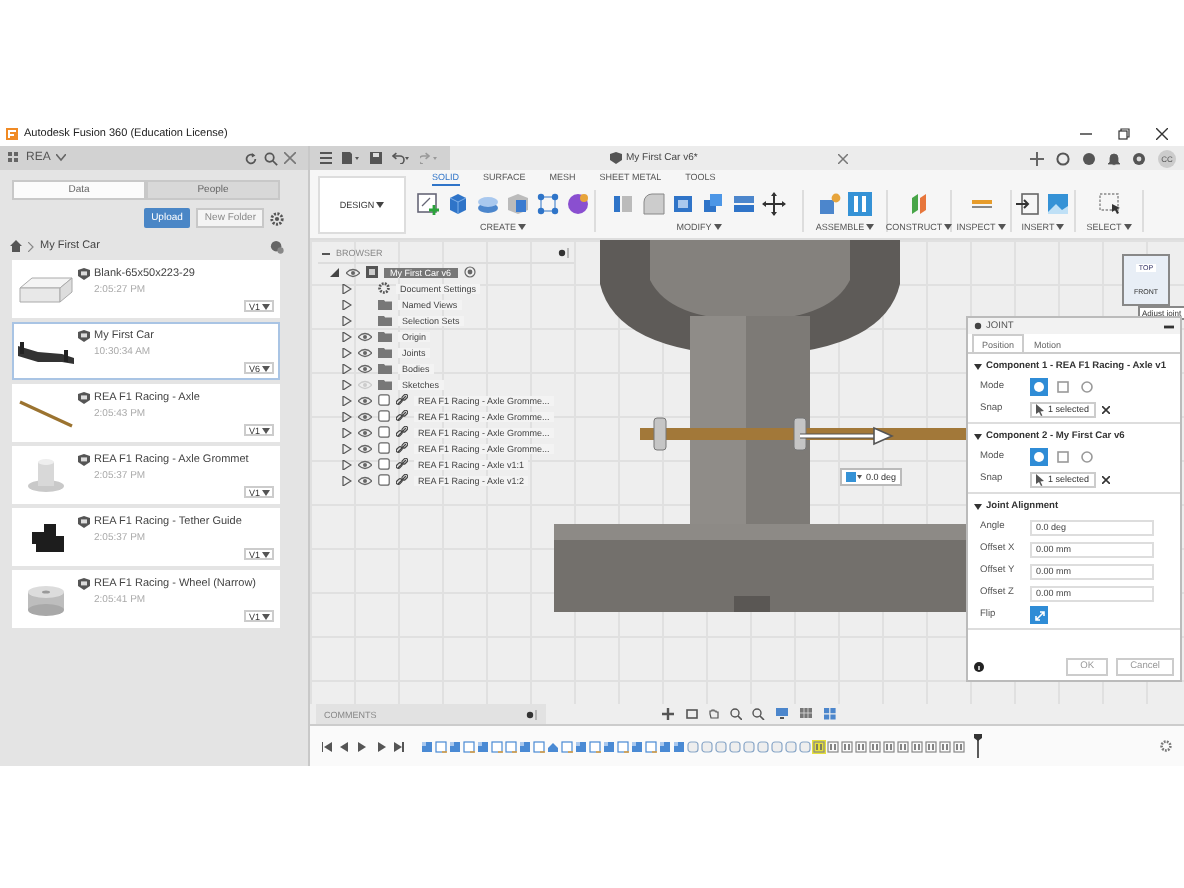 Image resolution: width=1184 pixels, height=888 pixels. What do you see at coordinates (744, 204) in the screenshot?
I see `split-icon` at bounding box center [744, 204].